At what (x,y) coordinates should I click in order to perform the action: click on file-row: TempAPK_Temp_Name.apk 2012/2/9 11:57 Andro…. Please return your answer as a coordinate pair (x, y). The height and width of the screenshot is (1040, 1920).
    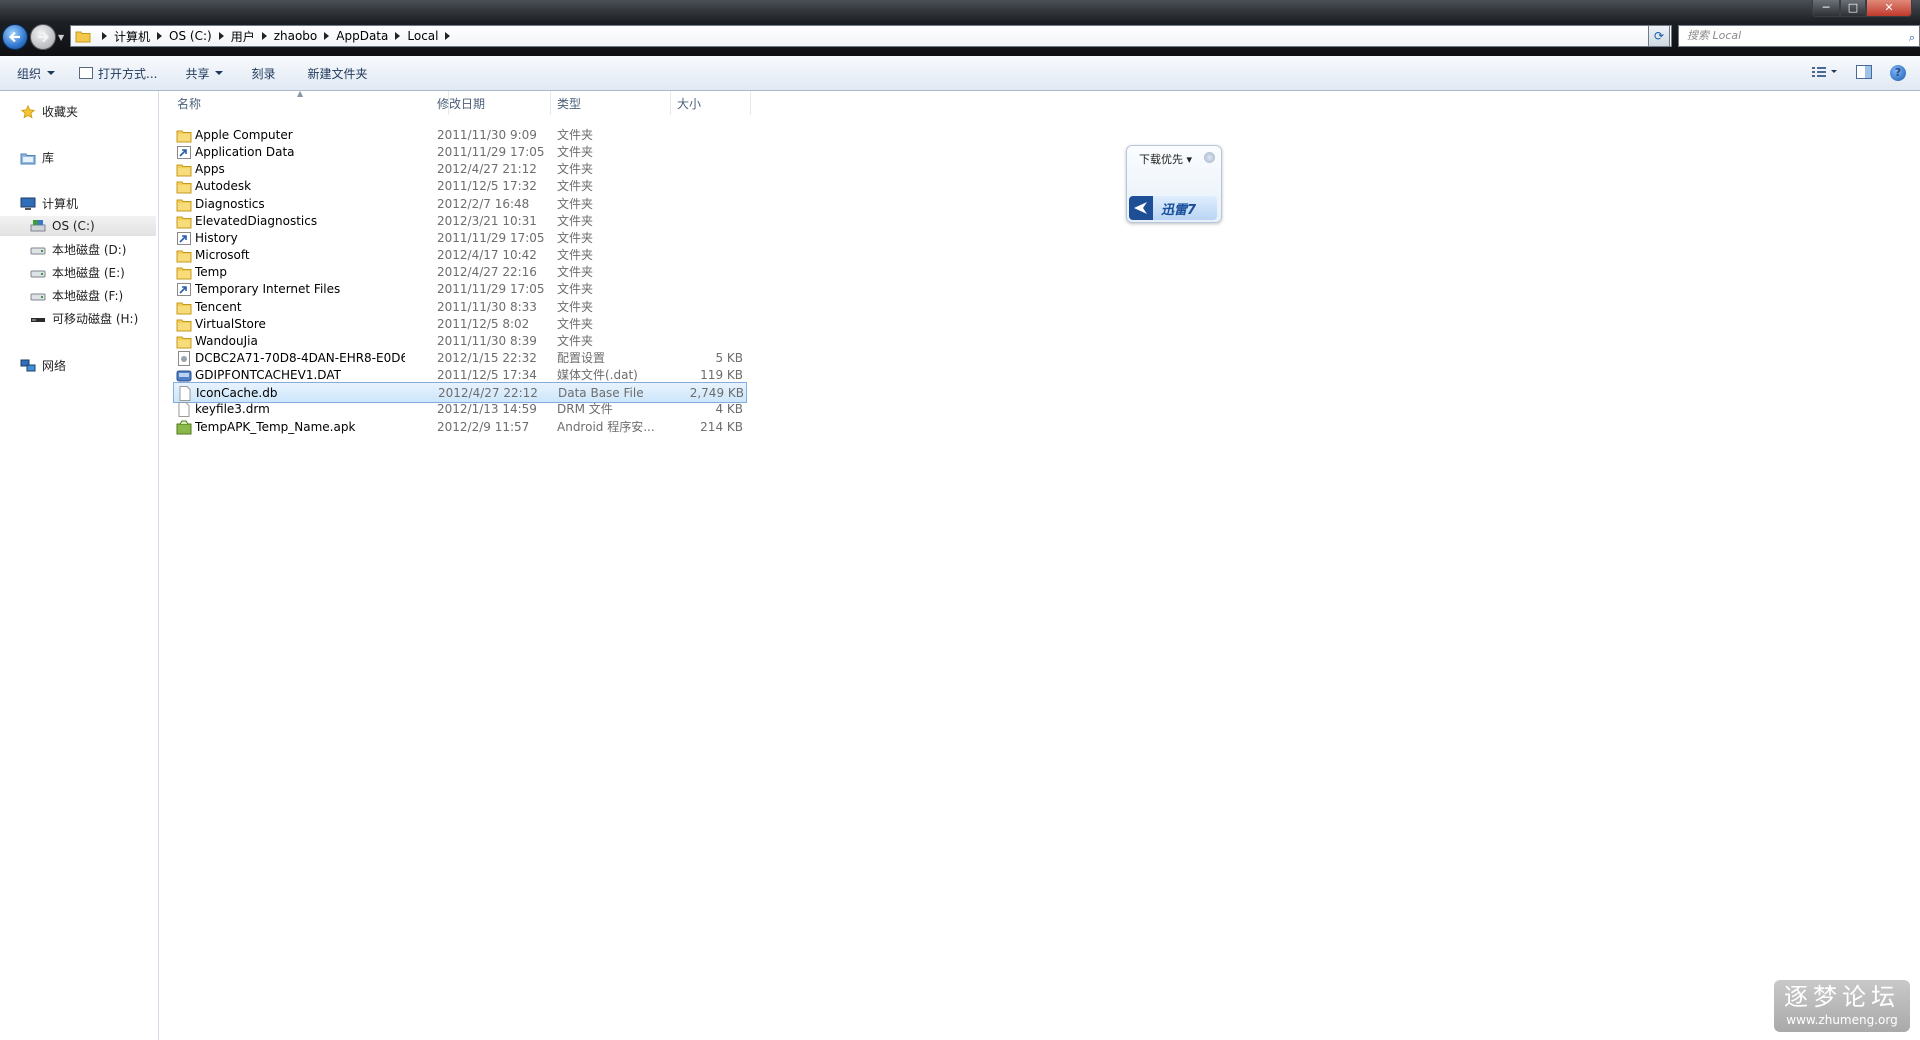
    Looking at the image, I should click on (460, 427).